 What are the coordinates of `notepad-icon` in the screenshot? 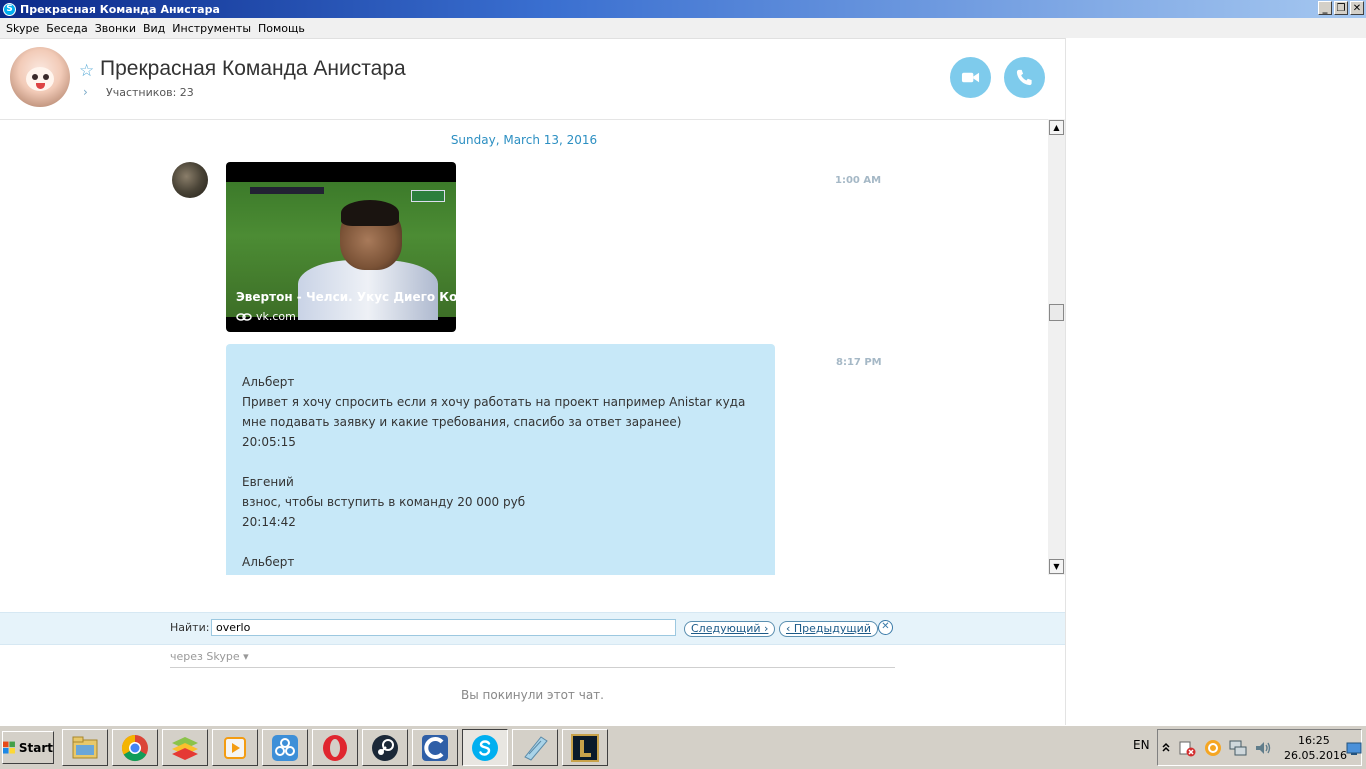 It's located at (536, 748).